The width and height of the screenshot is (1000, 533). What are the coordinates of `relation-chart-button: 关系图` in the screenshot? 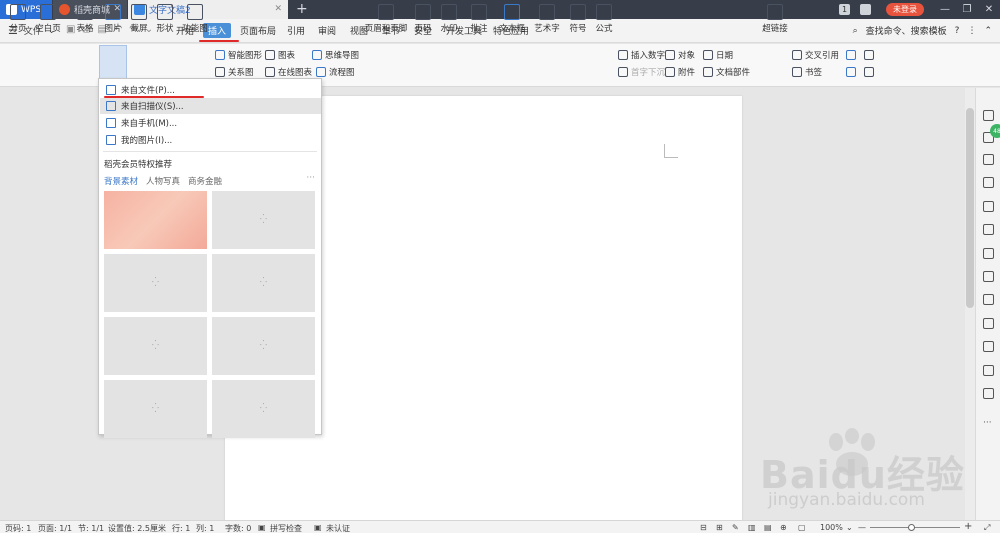 It's located at (234, 72).